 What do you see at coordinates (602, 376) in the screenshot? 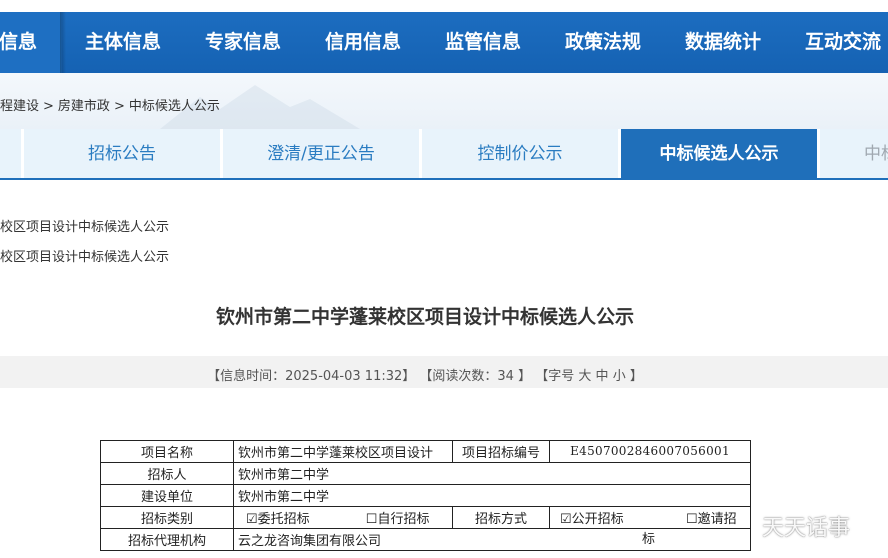
I see `font-medium-button: 中` at bounding box center [602, 376].